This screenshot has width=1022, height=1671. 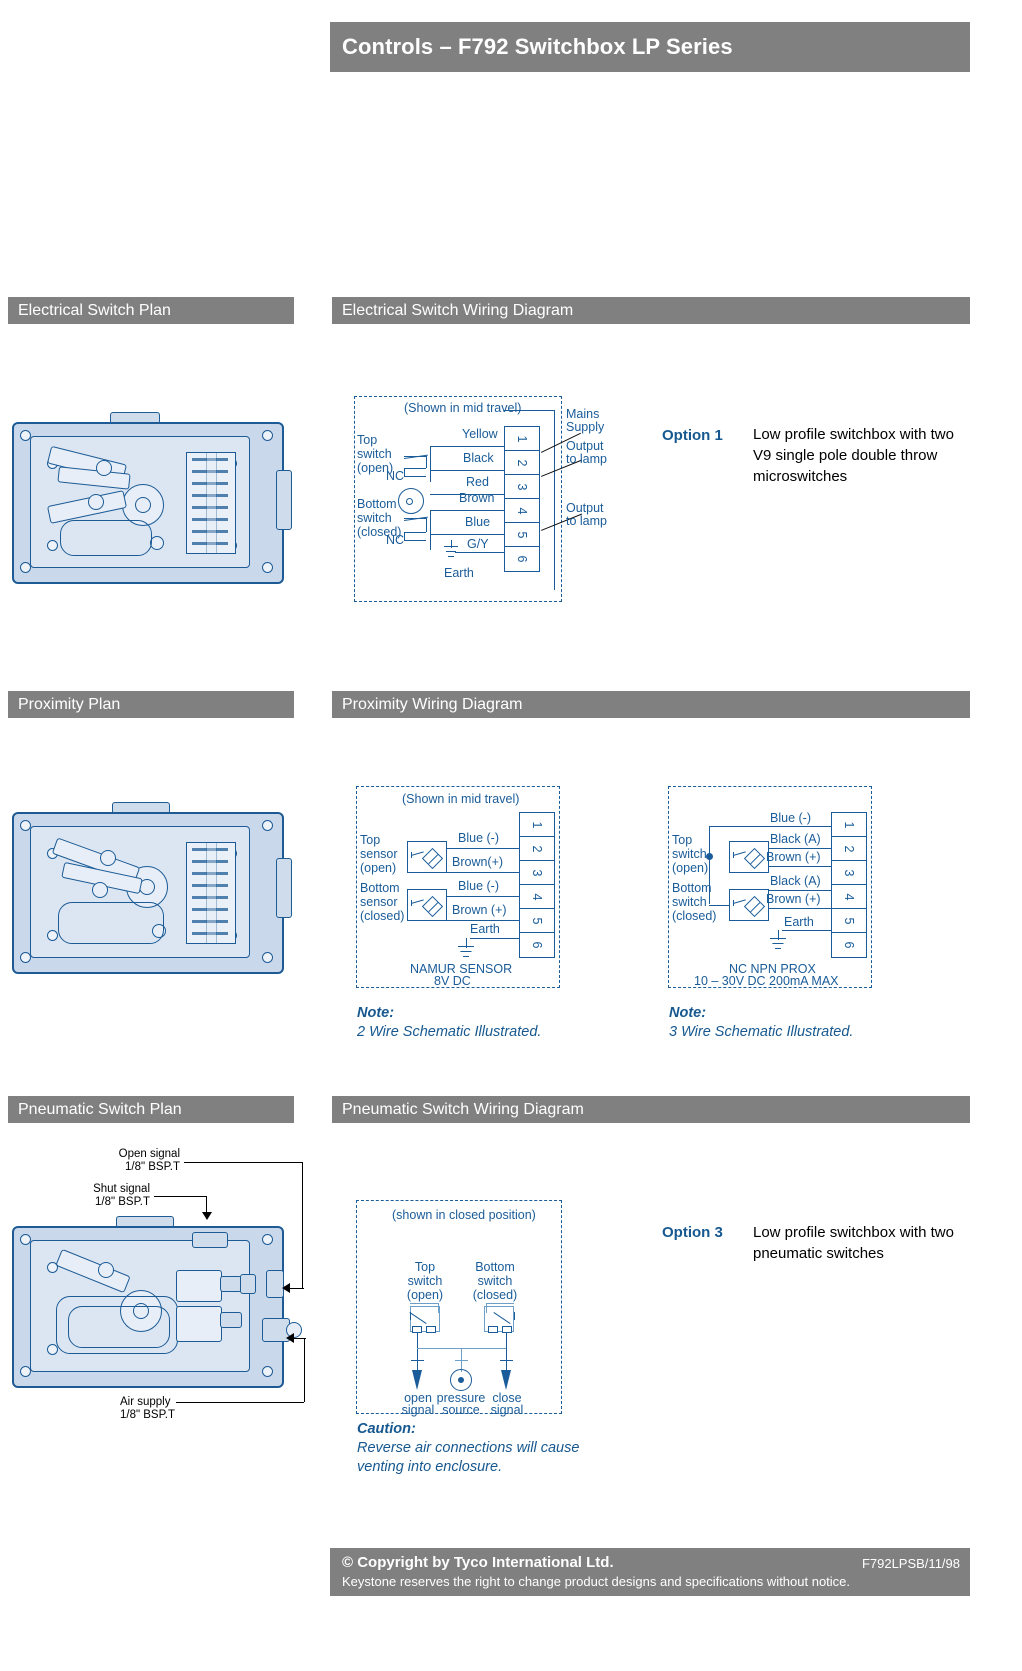 What do you see at coordinates (382, 916) in the screenshot?
I see `proximity2-bottom-line3: (closed)` at bounding box center [382, 916].